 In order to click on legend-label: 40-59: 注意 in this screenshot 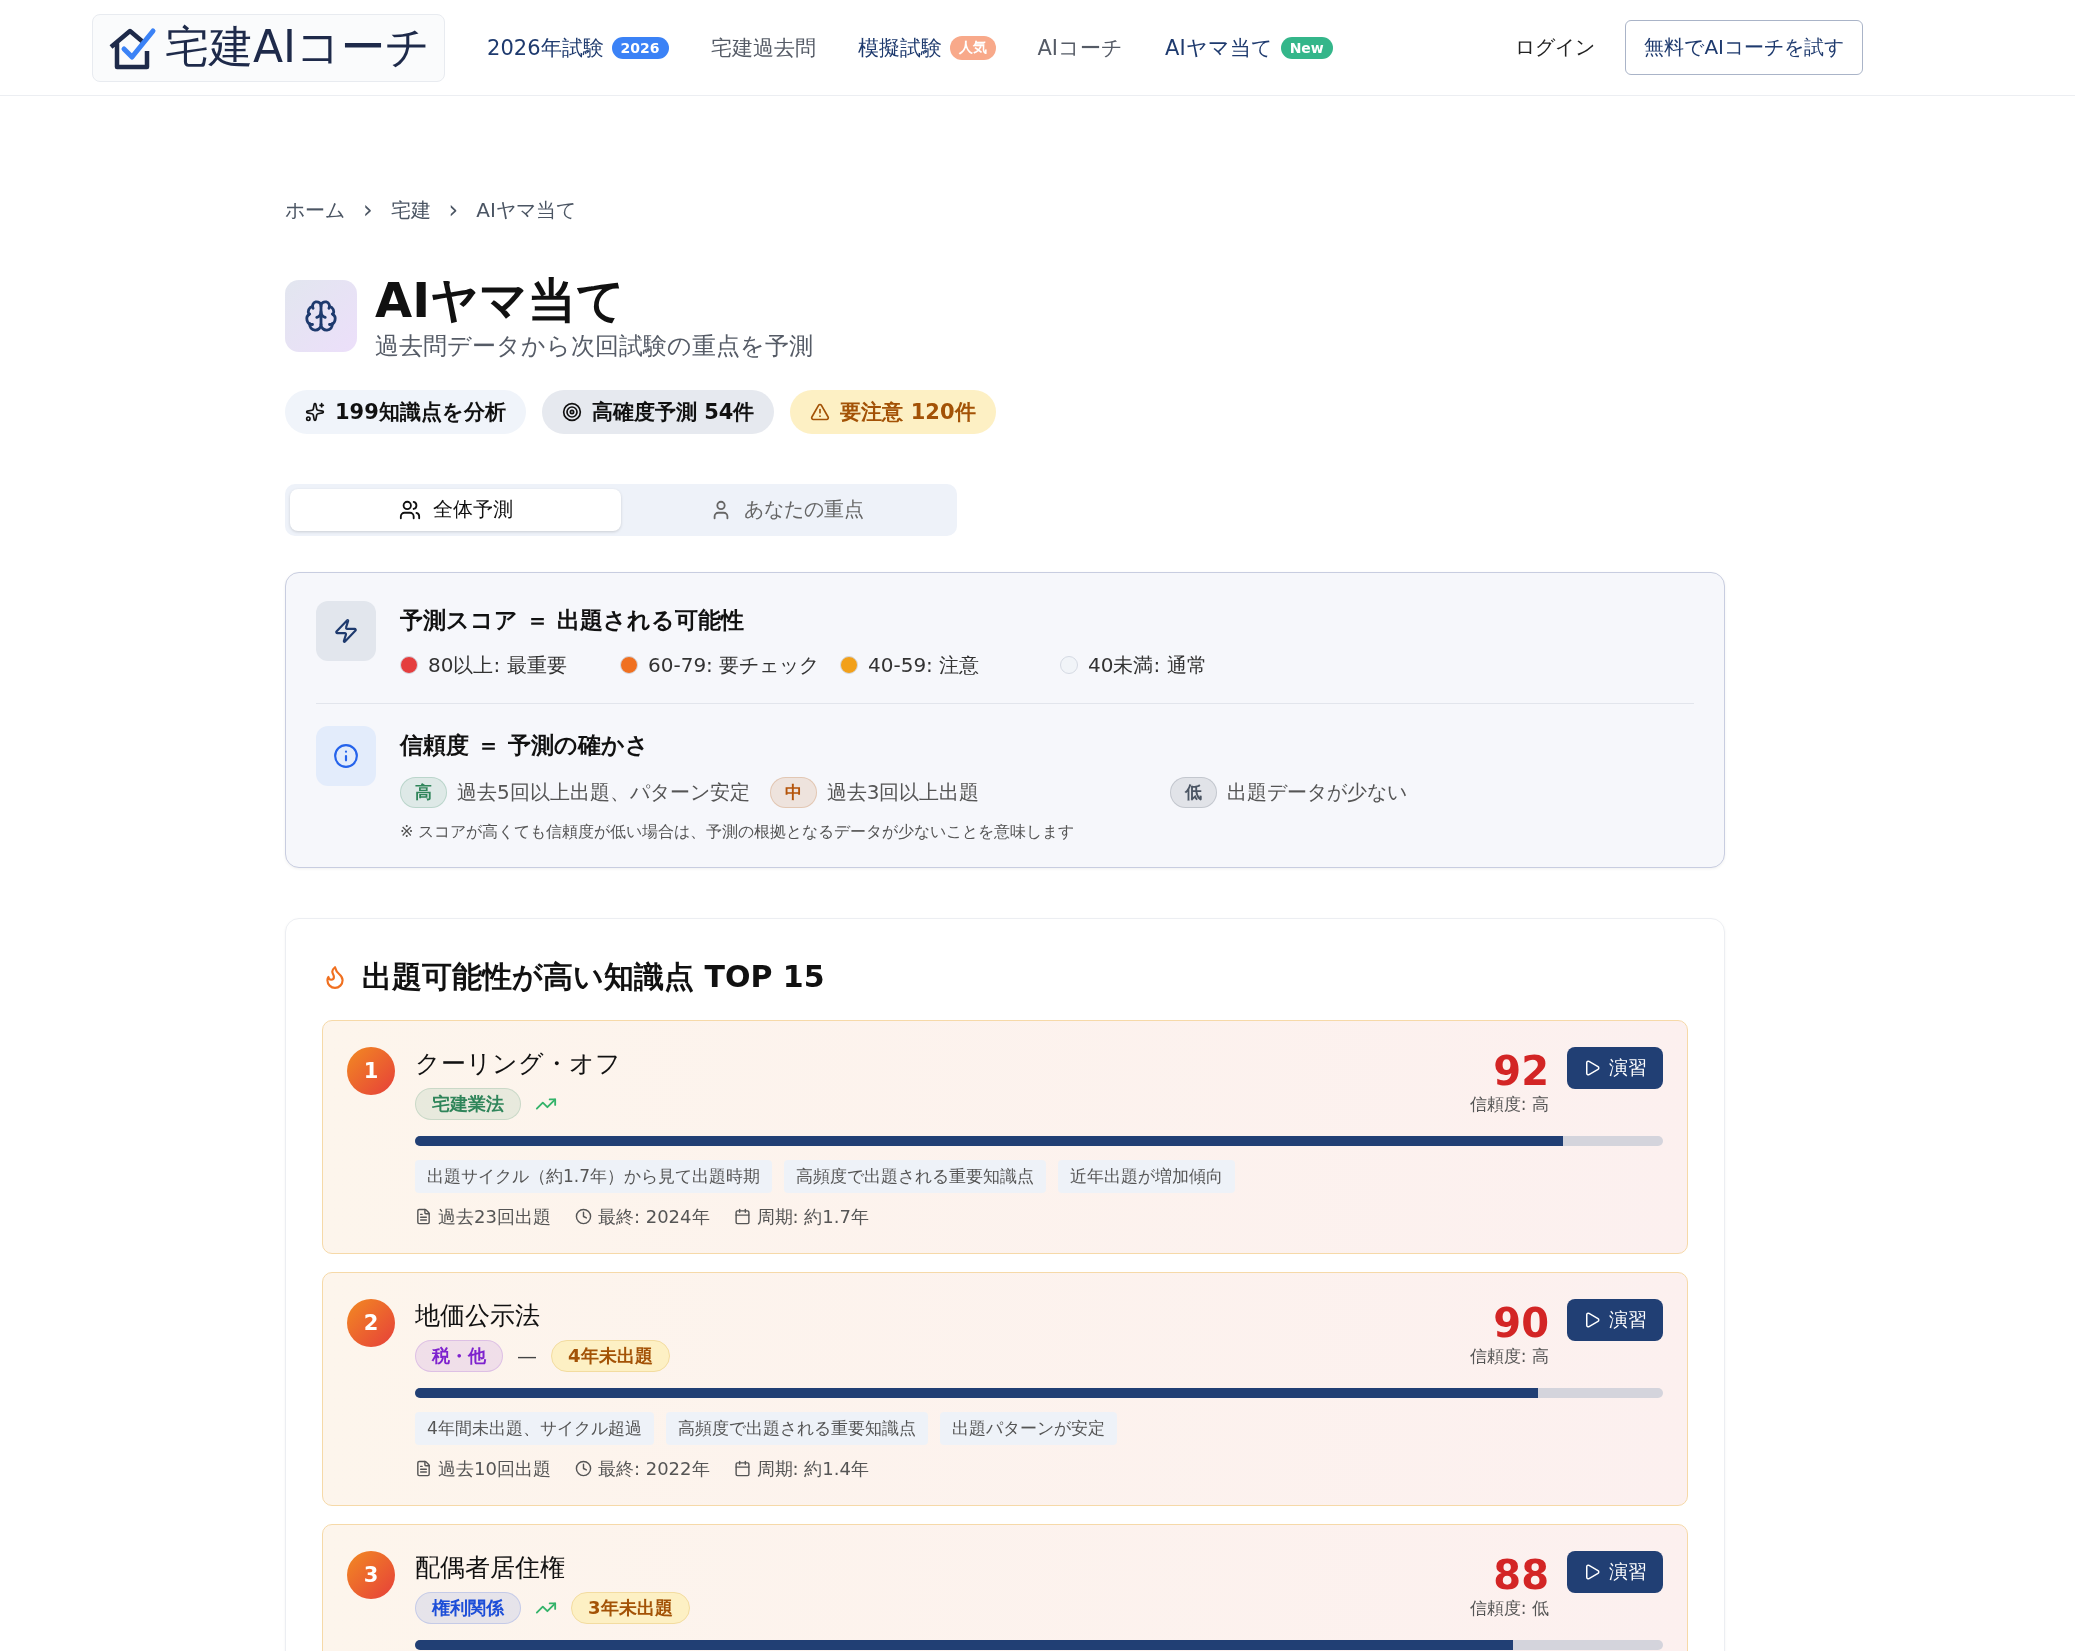, I will do `click(924, 665)`.